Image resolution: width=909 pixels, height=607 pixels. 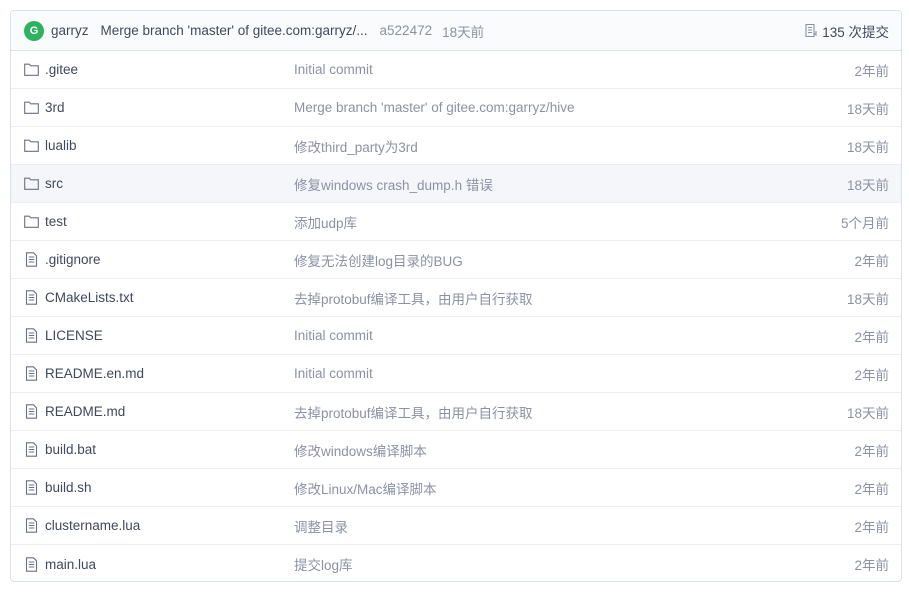 What do you see at coordinates (574, 564) in the screenshot?
I see `commit-message-link: 提交log库` at bounding box center [574, 564].